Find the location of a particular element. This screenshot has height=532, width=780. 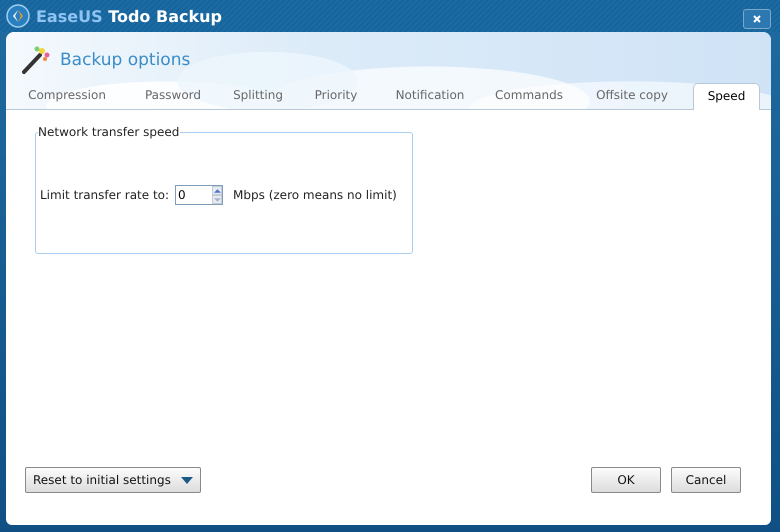

tab: Speed is located at coordinates (726, 96).